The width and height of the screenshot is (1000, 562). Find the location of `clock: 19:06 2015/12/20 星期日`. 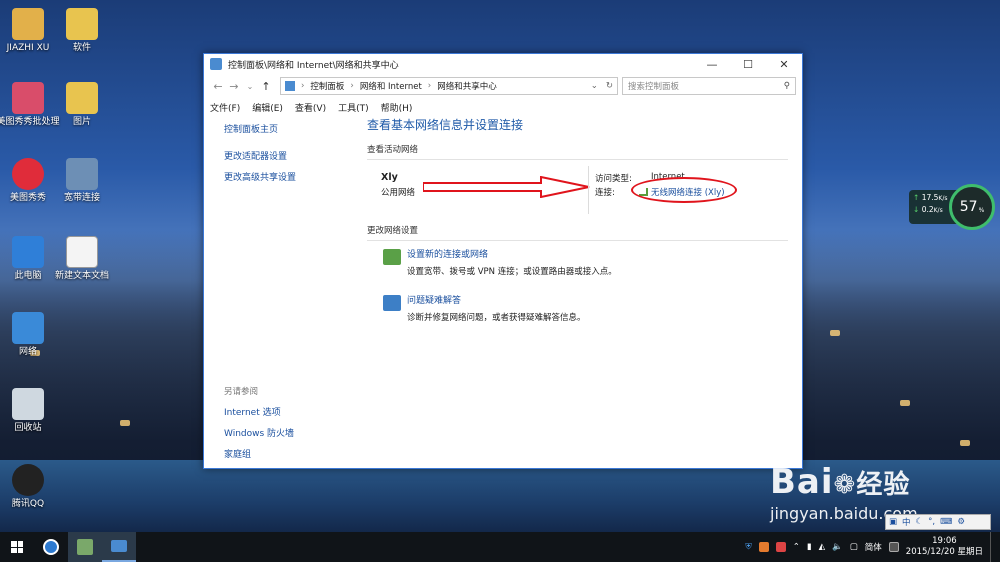

clock: 19:06 2015/12/20 星期日 is located at coordinates (944, 547).